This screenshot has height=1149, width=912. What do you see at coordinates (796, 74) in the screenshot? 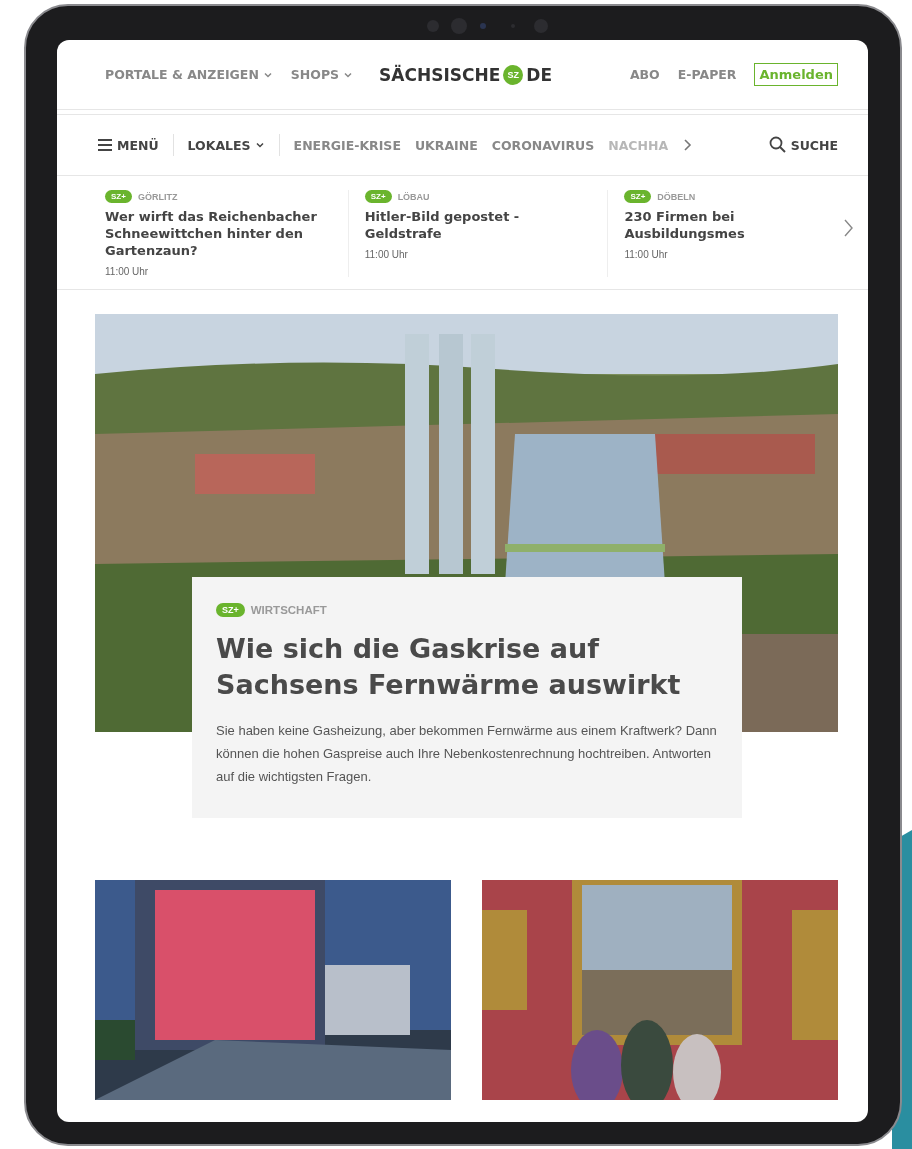
I see `login-button: Anmelden` at bounding box center [796, 74].